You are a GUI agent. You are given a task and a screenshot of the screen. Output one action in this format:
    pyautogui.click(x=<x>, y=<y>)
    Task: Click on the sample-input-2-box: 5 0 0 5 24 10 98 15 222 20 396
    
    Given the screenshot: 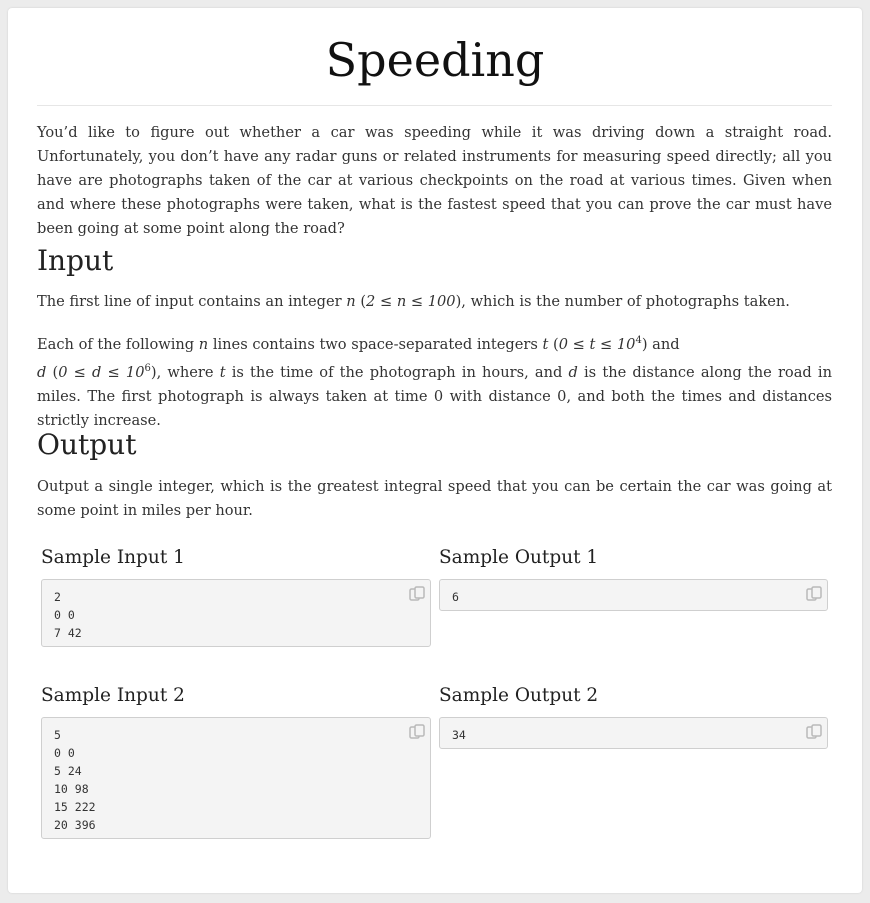 What is the action you would take?
    pyautogui.click(x=236, y=778)
    